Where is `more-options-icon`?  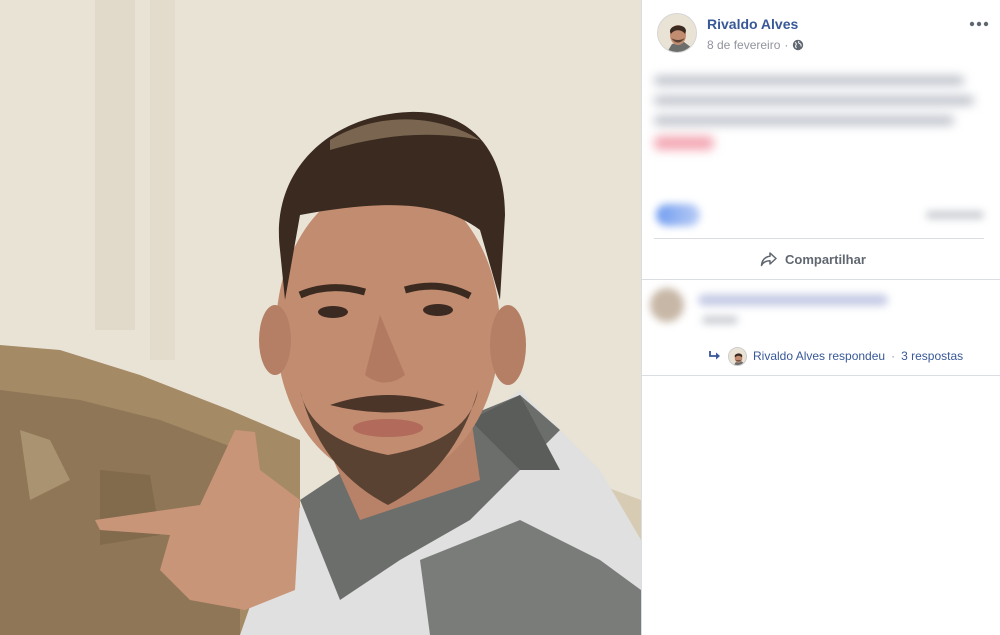
more-options-icon is located at coordinates (979, 24).